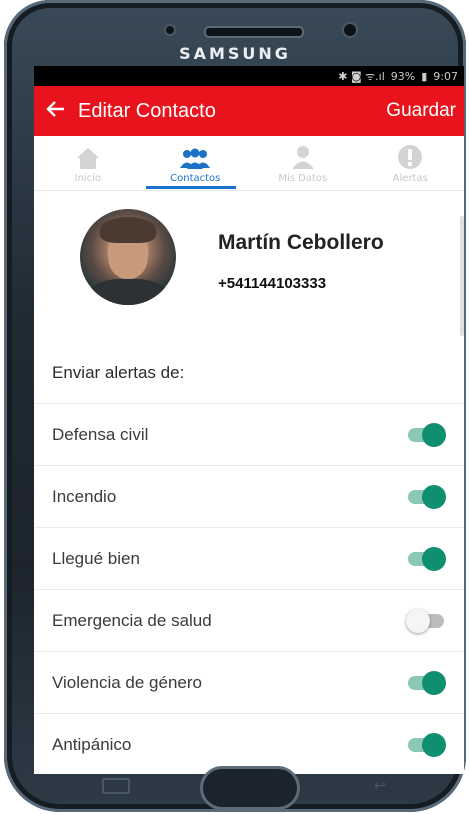 This screenshot has height=814, width=469. Describe the element at coordinates (100, 434) in the screenshot. I see `alert-label: Defensa civil` at that location.